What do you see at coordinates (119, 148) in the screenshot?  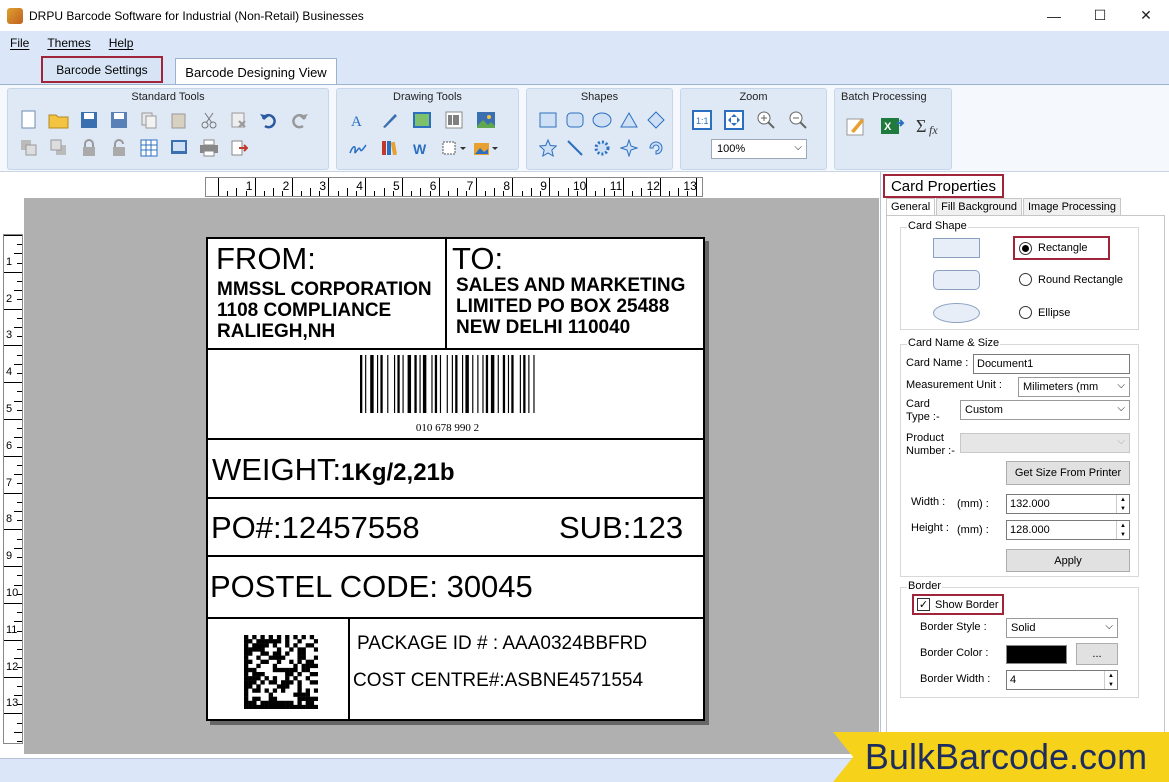 I see `unlock-icon` at bounding box center [119, 148].